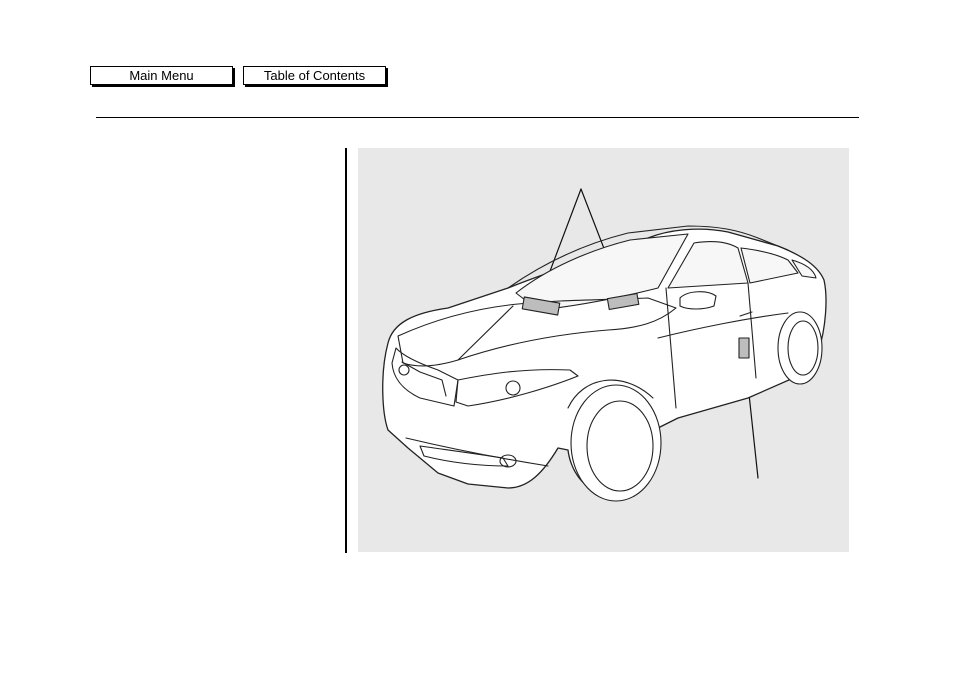 This screenshot has height=683, width=954. I want to click on rear-wheel, so click(800, 348).